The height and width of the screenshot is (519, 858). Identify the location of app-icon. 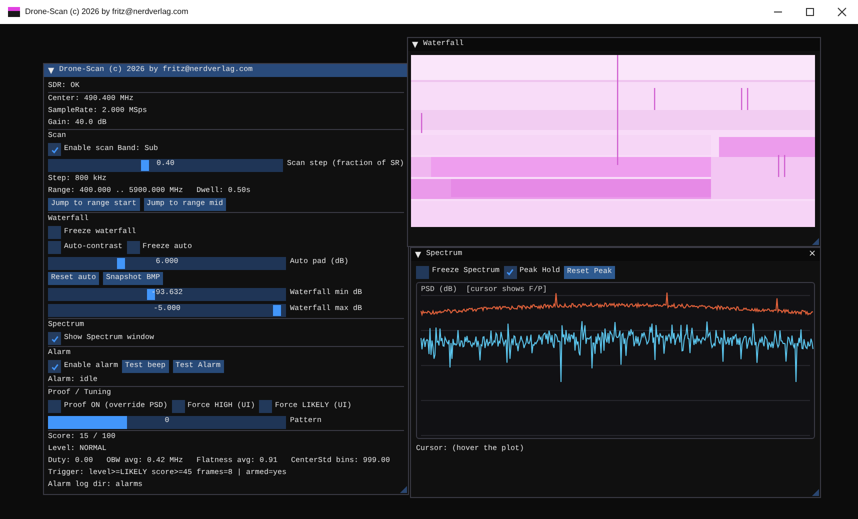
(14, 12).